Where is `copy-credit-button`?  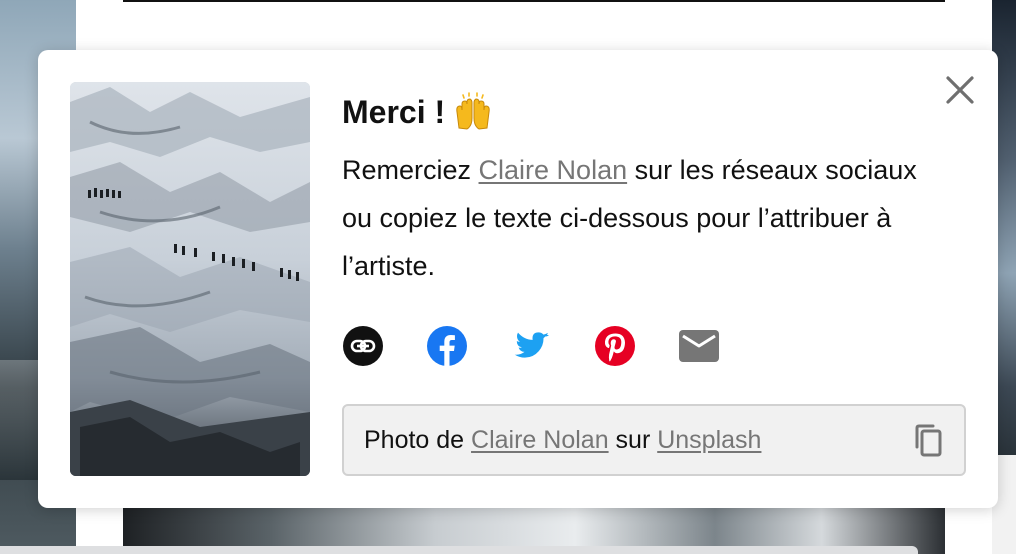 copy-credit-button is located at coordinates (928, 440).